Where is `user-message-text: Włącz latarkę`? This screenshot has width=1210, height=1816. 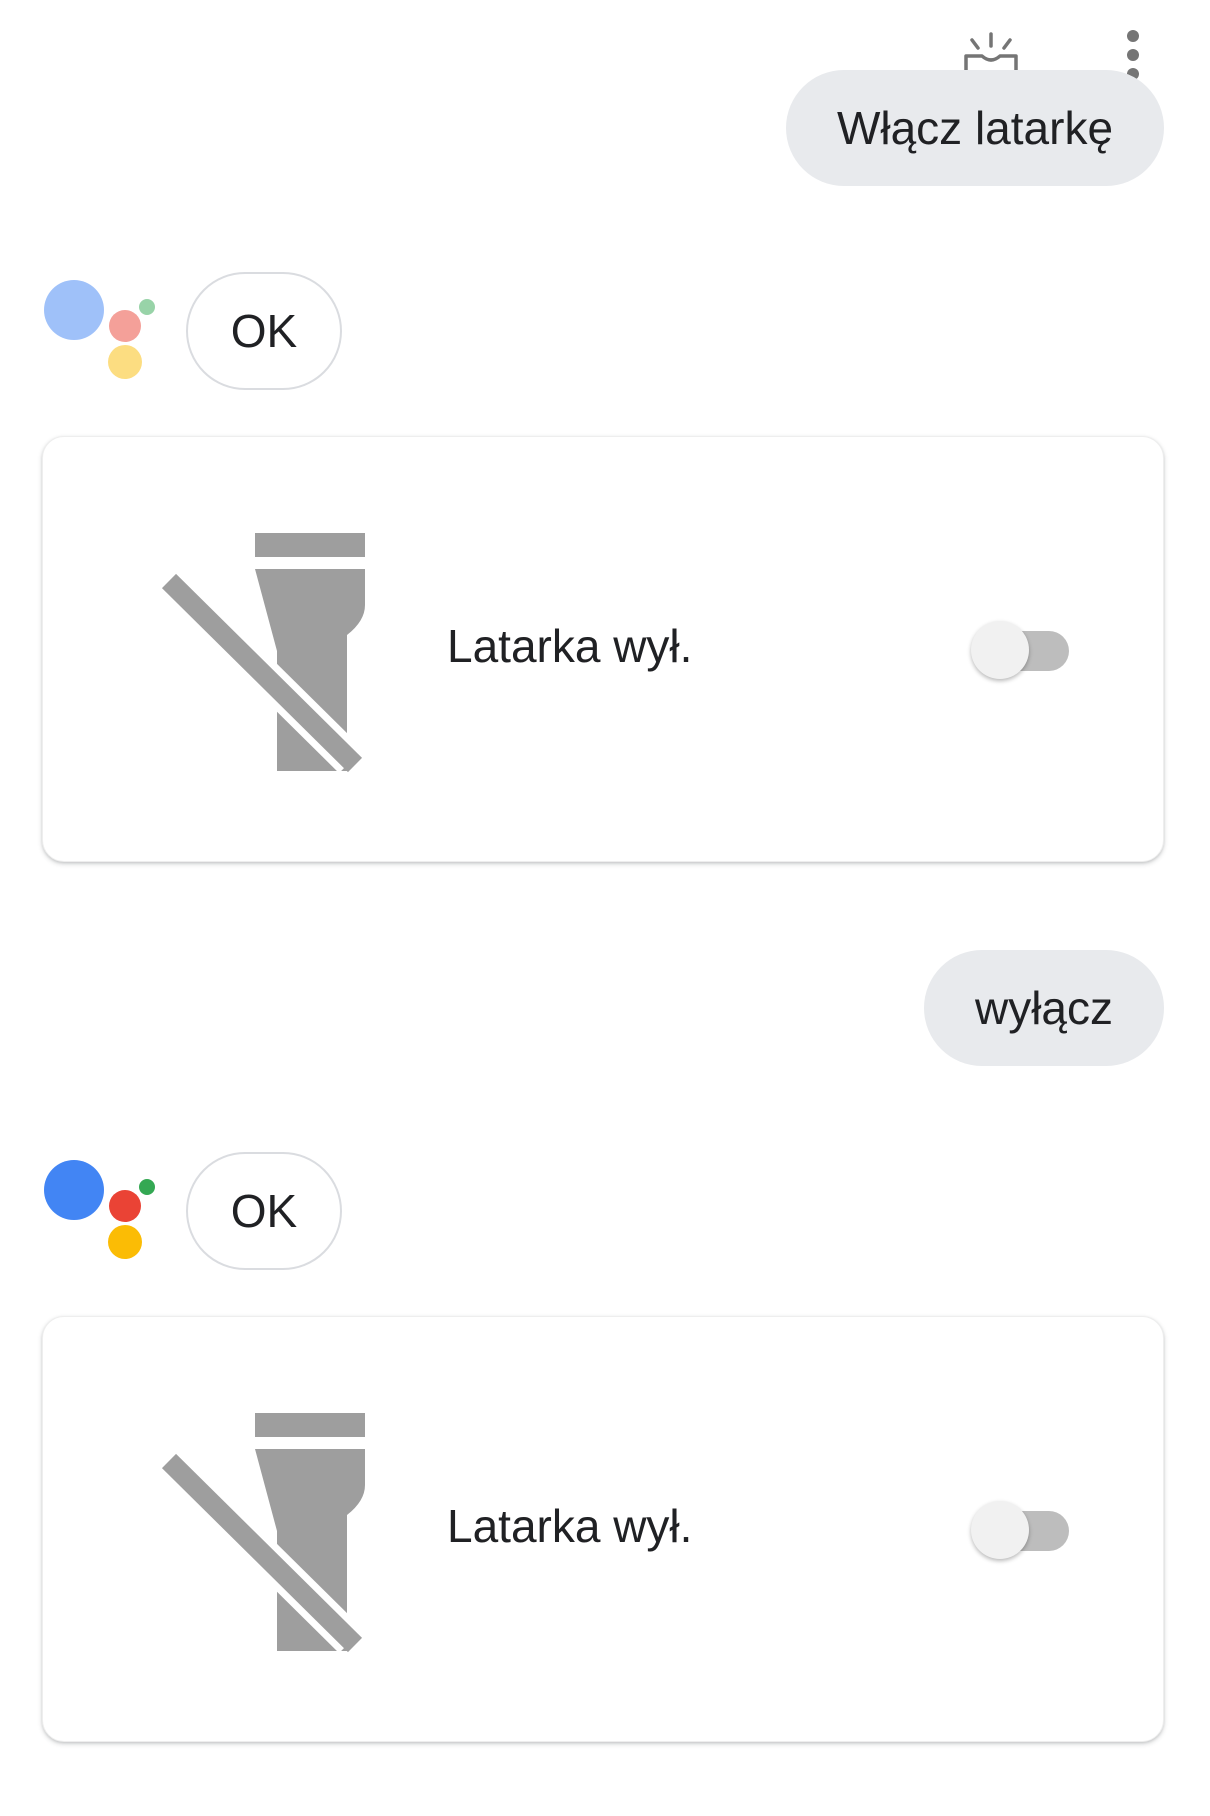 user-message-text: Włącz latarkę is located at coordinates (975, 128).